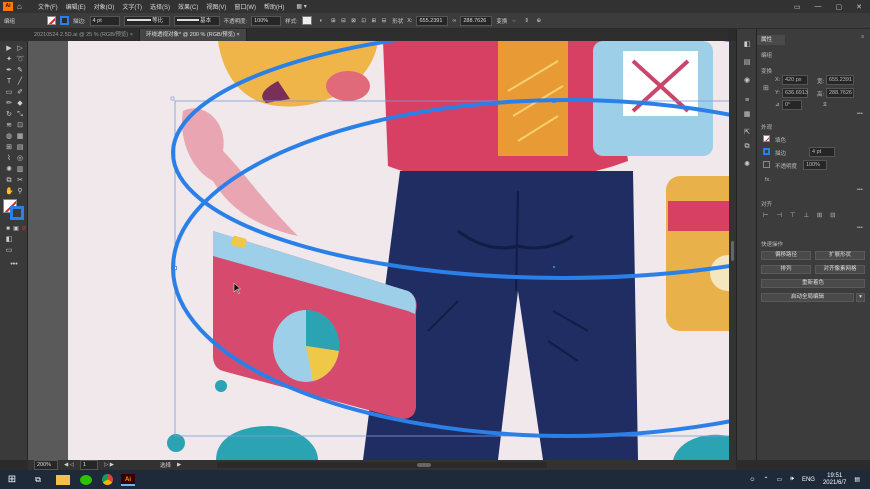 The image size is (870, 489). What do you see at coordinates (20, 115) in the screenshot?
I see `scale-icon: ⤡` at bounding box center [20, 115].